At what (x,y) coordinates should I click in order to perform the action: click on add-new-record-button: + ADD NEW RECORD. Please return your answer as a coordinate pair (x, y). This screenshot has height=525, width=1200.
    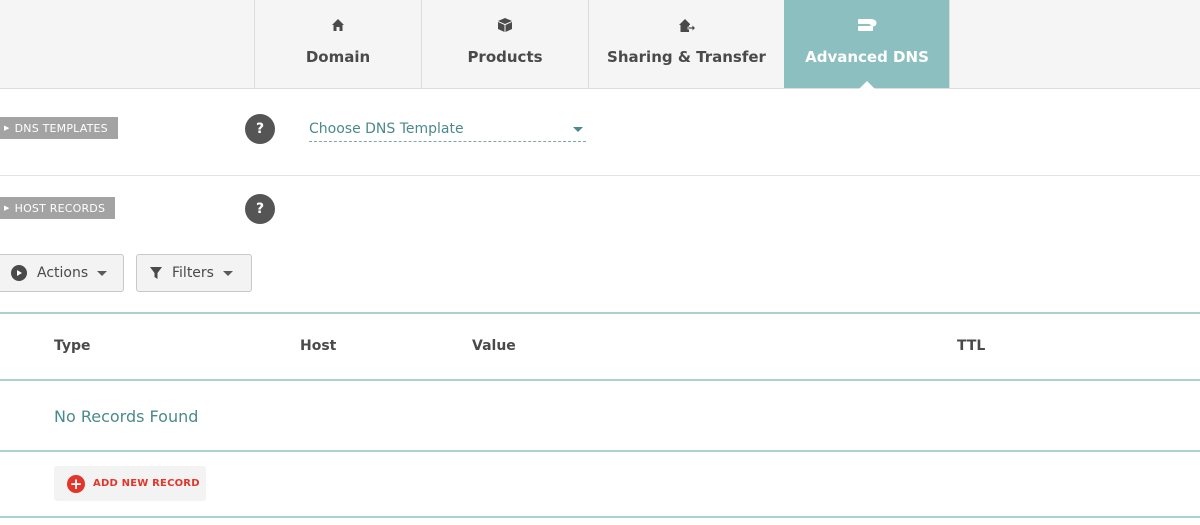
    Looking at the image, I should click on (130, 483).